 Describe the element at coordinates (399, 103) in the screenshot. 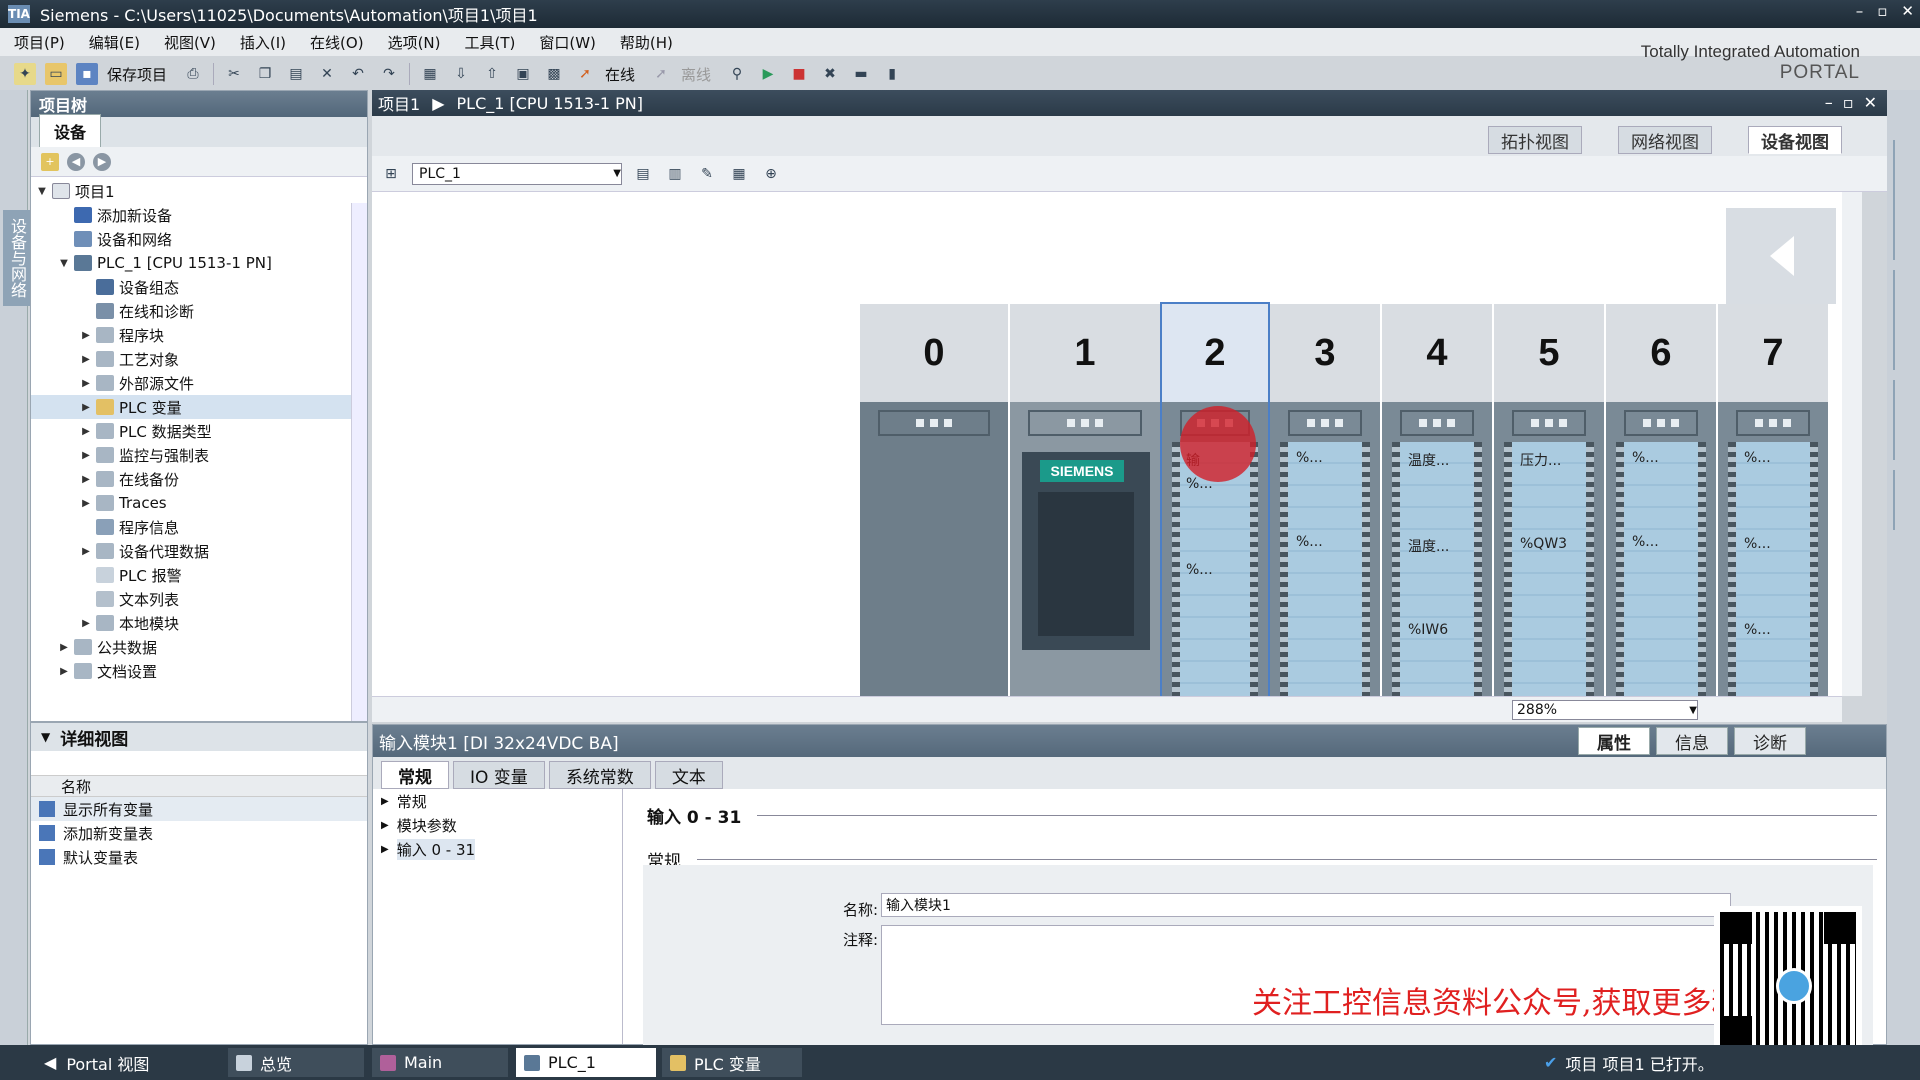

I see `breadcrumb-project: 项目1` at that location.